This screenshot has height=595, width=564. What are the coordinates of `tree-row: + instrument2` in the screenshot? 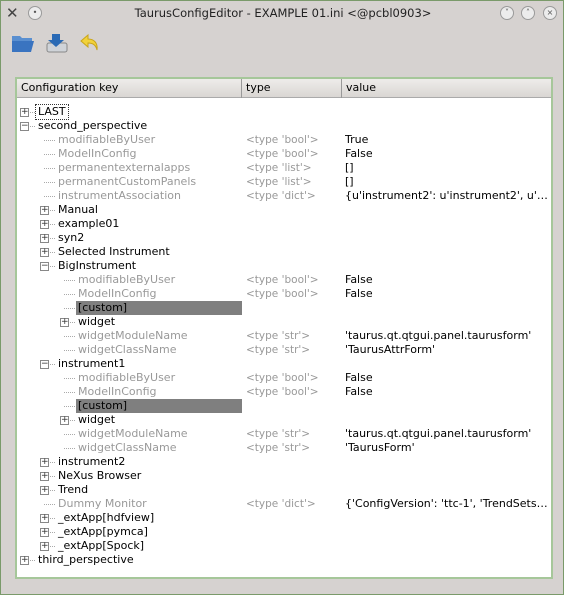 It's located at (284, 462).